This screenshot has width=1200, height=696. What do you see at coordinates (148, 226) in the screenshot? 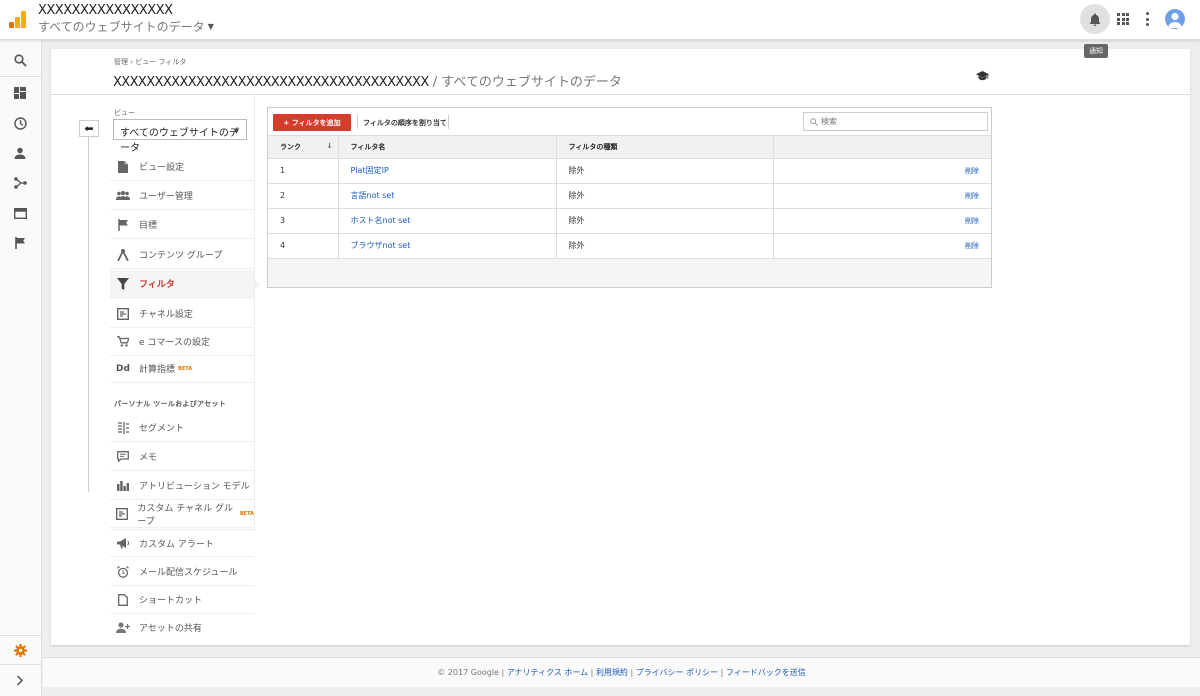
I see `nav-item-label: 目標` at bounding box center [148, 226].